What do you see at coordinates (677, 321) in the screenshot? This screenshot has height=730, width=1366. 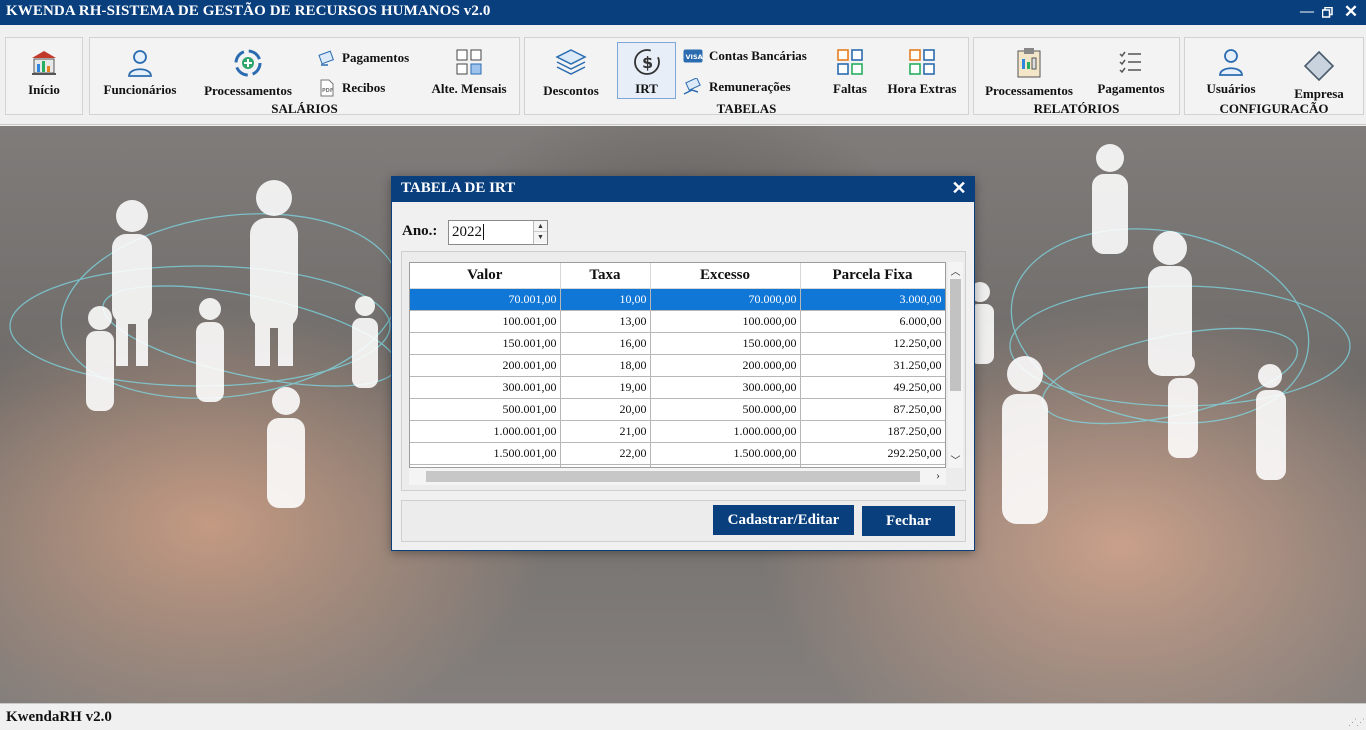 I see `table-row: 100.001,00 13,00 100.000,00 6.000,00` at bounding box center [677, 321].